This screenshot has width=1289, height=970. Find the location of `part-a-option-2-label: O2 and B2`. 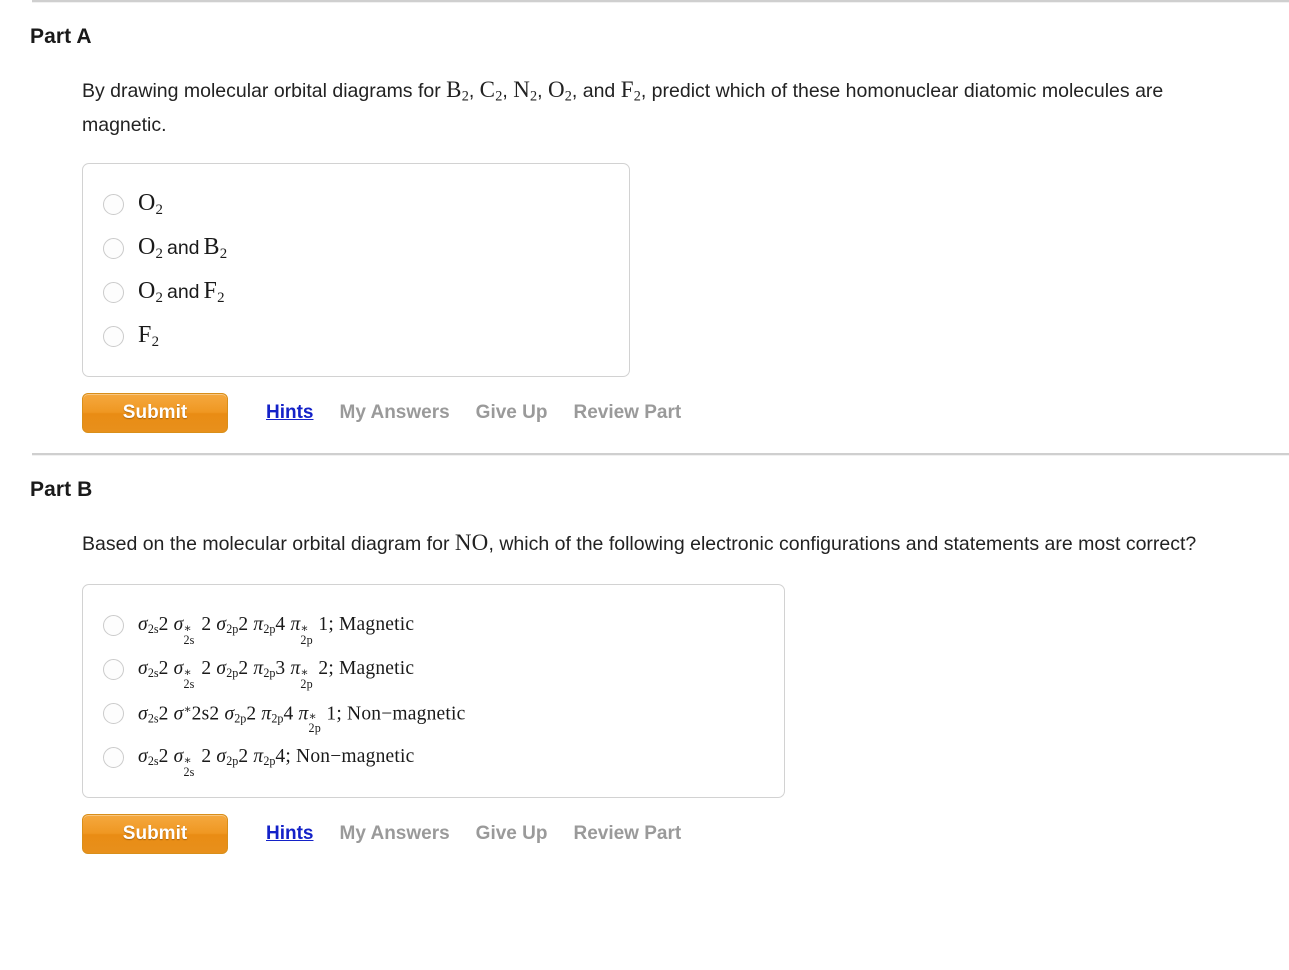

part-a-option-2-label: O2 and B2 is located at coordinates (183, 248).